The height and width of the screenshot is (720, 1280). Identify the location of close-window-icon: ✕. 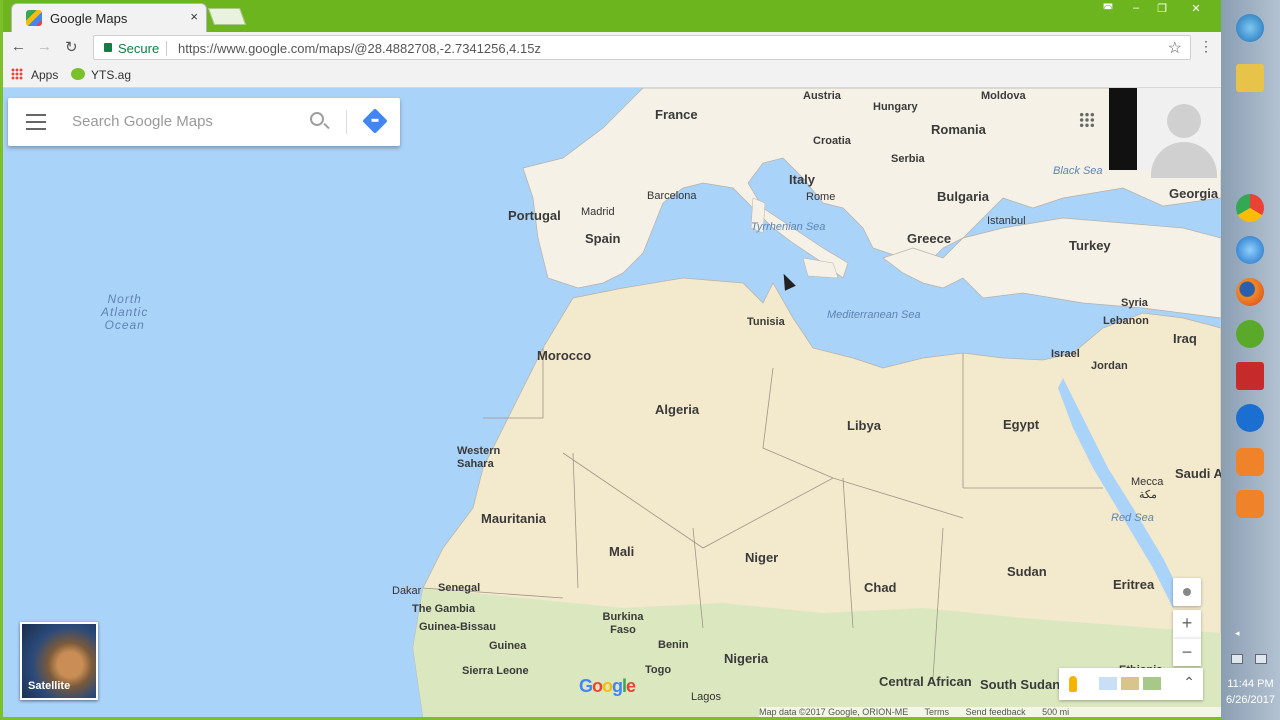
(1196, 11).